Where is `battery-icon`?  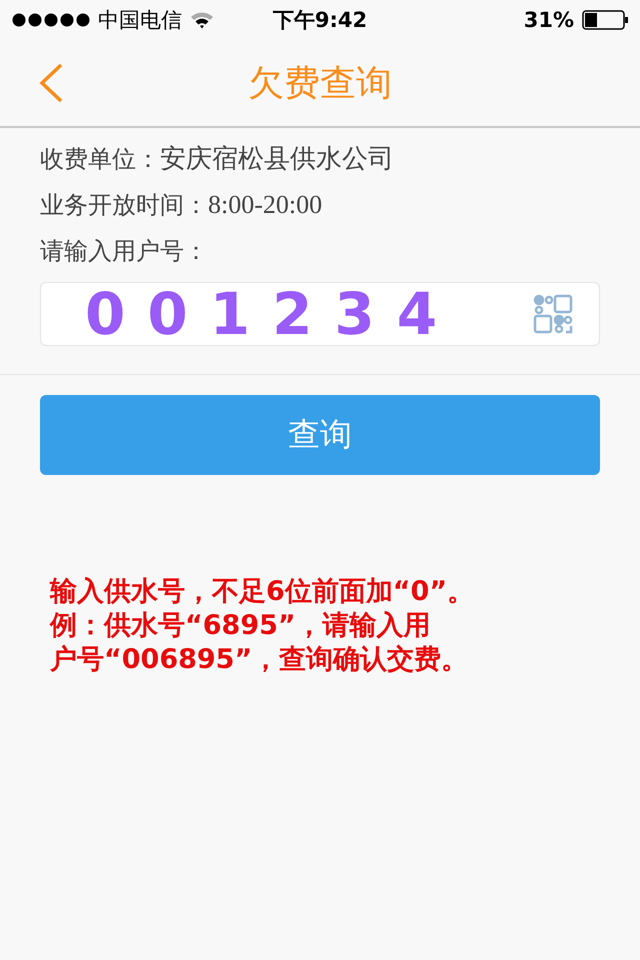 battery-icon is located at coordinates (605, 20).